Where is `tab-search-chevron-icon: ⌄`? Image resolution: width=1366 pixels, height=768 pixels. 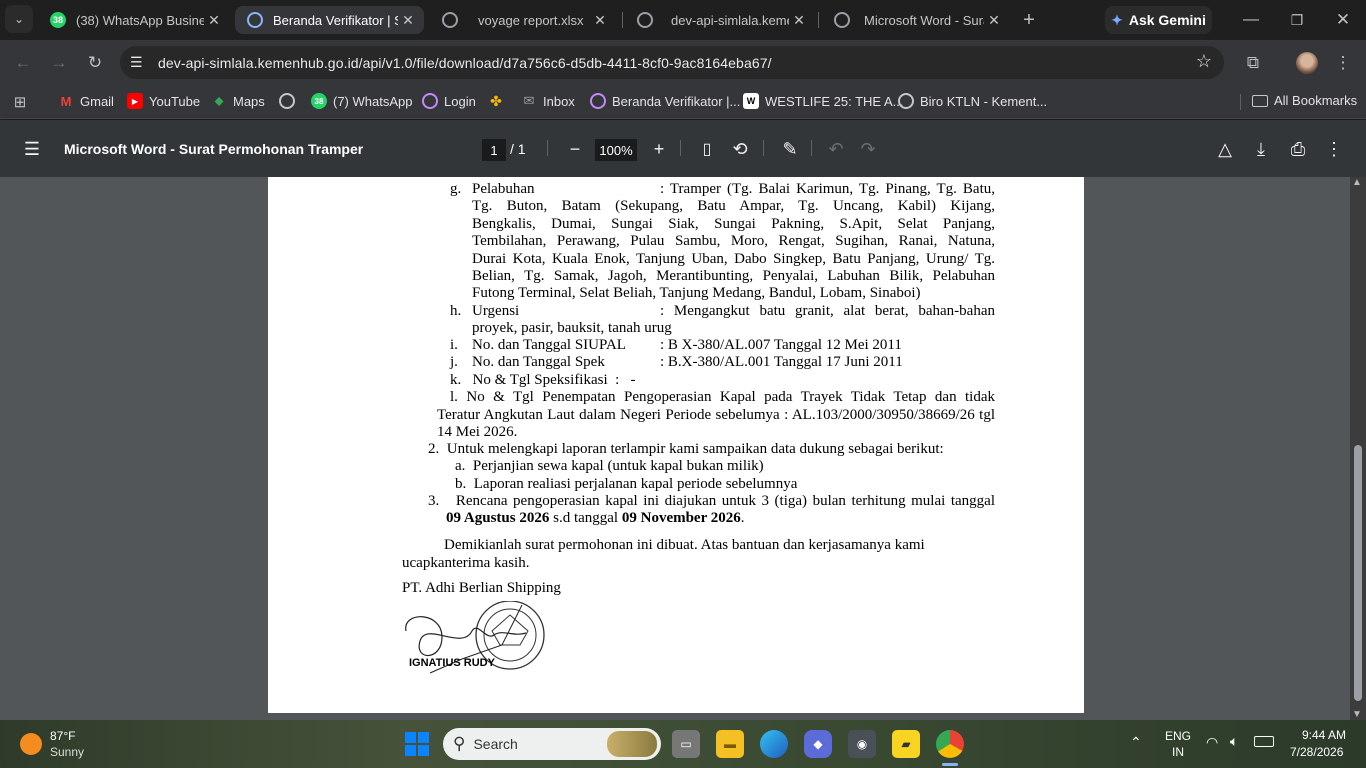 tab-search-chevron-icon: ⌄ is located at coordinates (19, 19).